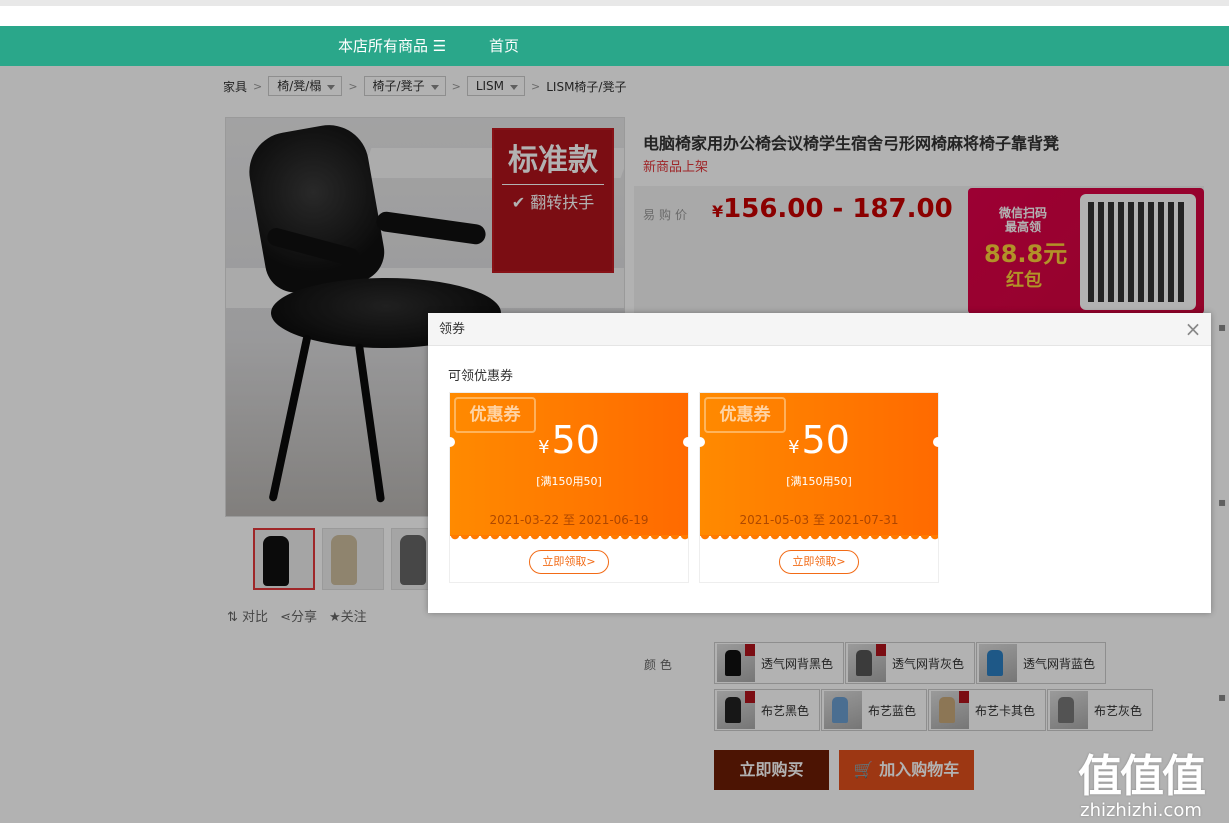  I want to click on coupon-dates: 2021-03-22 至 2021-06-19, so click(569, 520).